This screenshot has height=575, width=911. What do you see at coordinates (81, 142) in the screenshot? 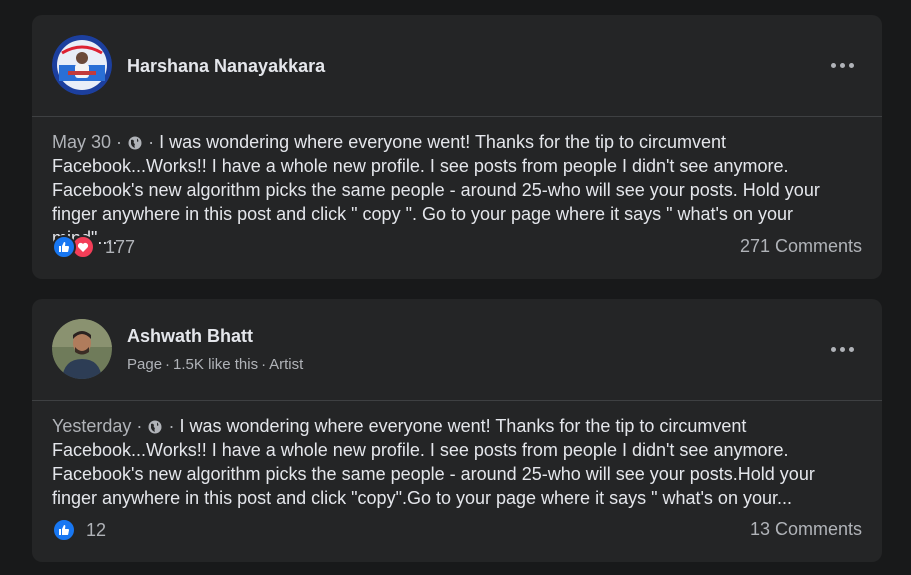
I see `post-date: May 30` at bounding box center [81, 142].